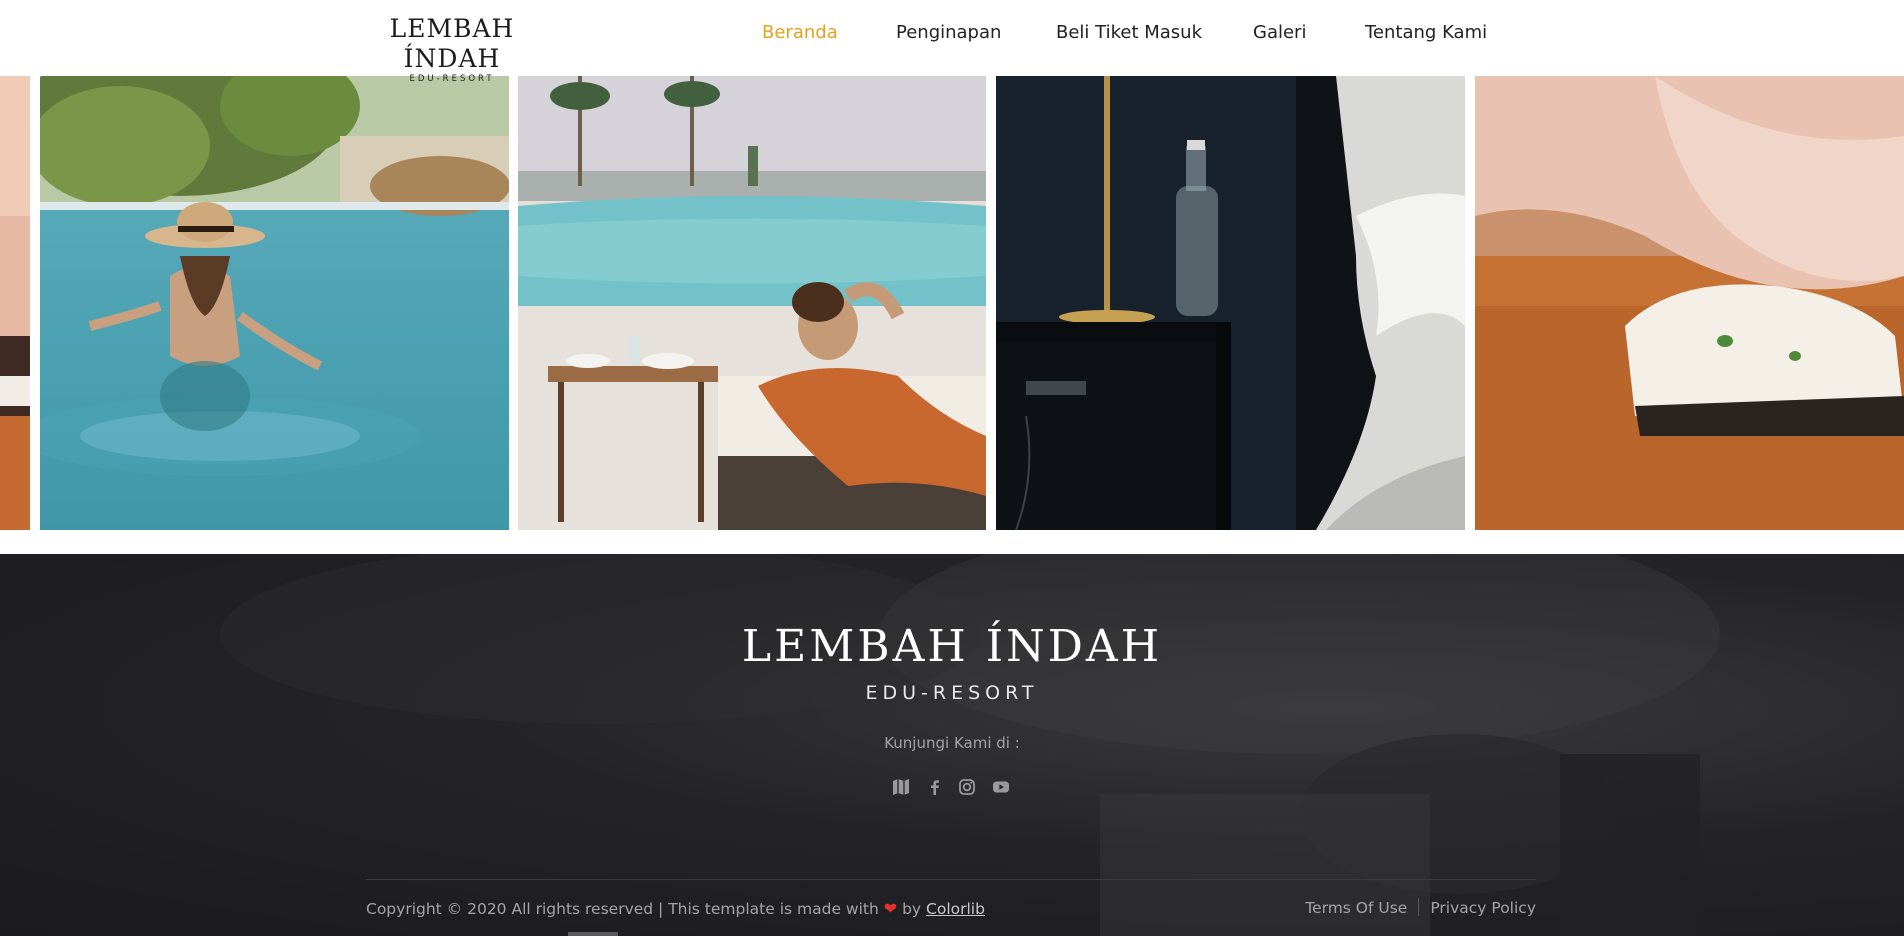 The image size is (1904, 936). Describe the element at coordinates (1230, 303) in the screenshot. I see `bedroom-nightstand-photo` at that location.